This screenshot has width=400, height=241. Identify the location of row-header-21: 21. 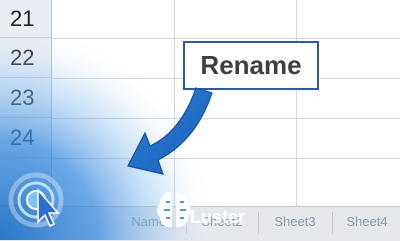
(26, 19).